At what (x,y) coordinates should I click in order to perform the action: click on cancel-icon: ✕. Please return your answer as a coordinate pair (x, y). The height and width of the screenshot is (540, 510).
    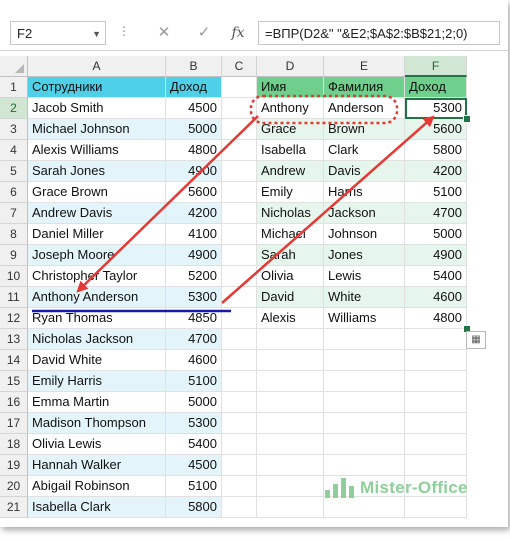
    Looking at the image, I should click on (164, 33).